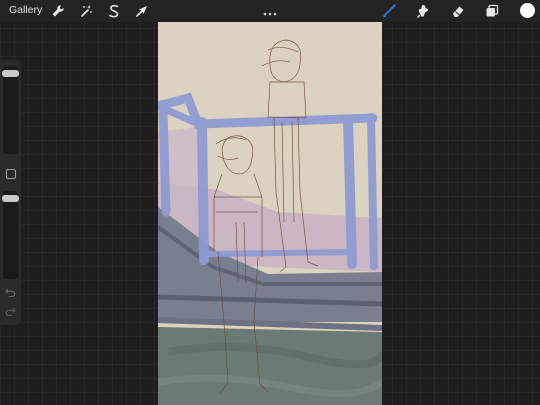 The height and width of the screenshot is (405, 540). Describe the element at coordinates (458, 11) in the screenshot. I see `eraser-icon` at that location.